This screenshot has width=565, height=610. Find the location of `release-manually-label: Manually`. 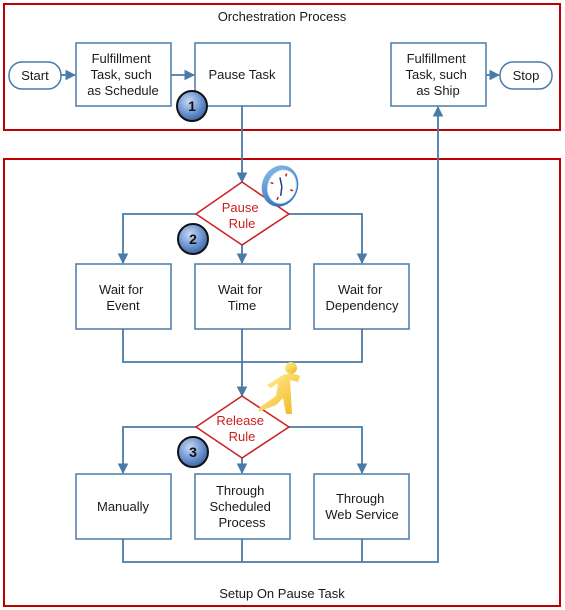

release-manually-label: Manually is located at coordinates (123, 506).